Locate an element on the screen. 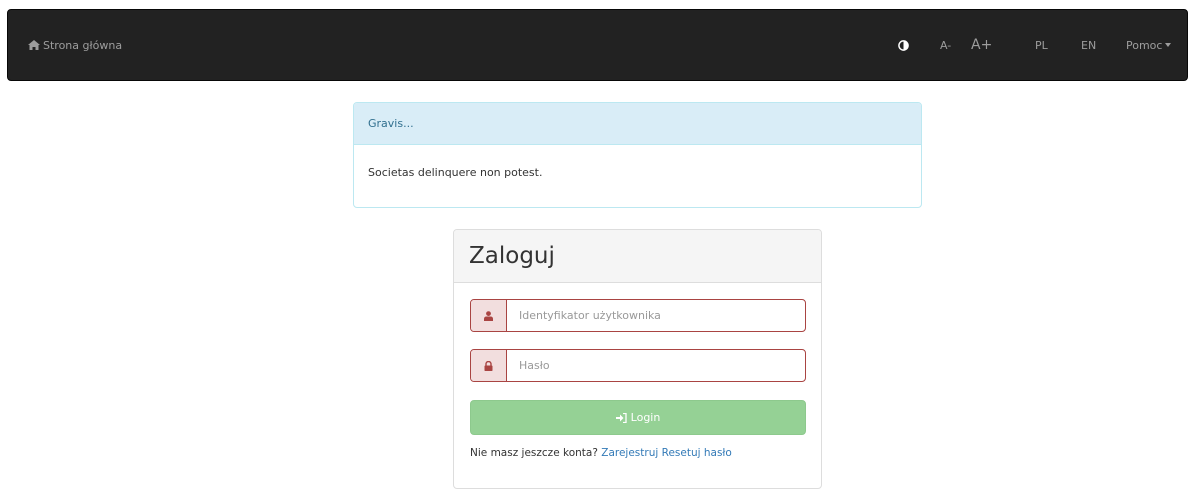  font-decrease-button: A- is located at coordinates (945, 45).